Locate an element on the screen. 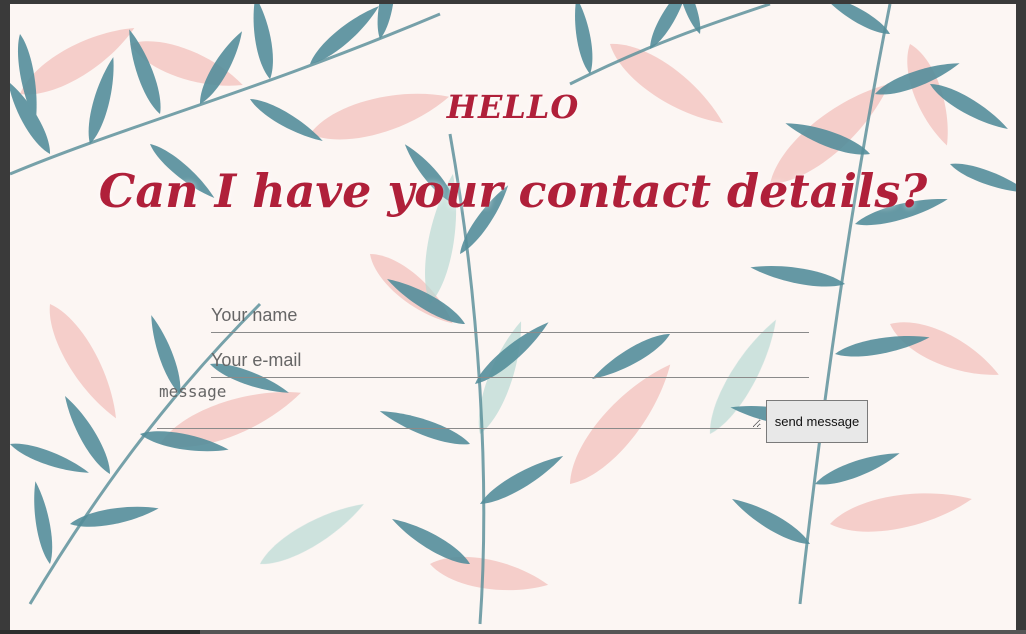 This screenshot has height=634, width=1026. bottom-bar-segment is located at coordinates (613, 632).